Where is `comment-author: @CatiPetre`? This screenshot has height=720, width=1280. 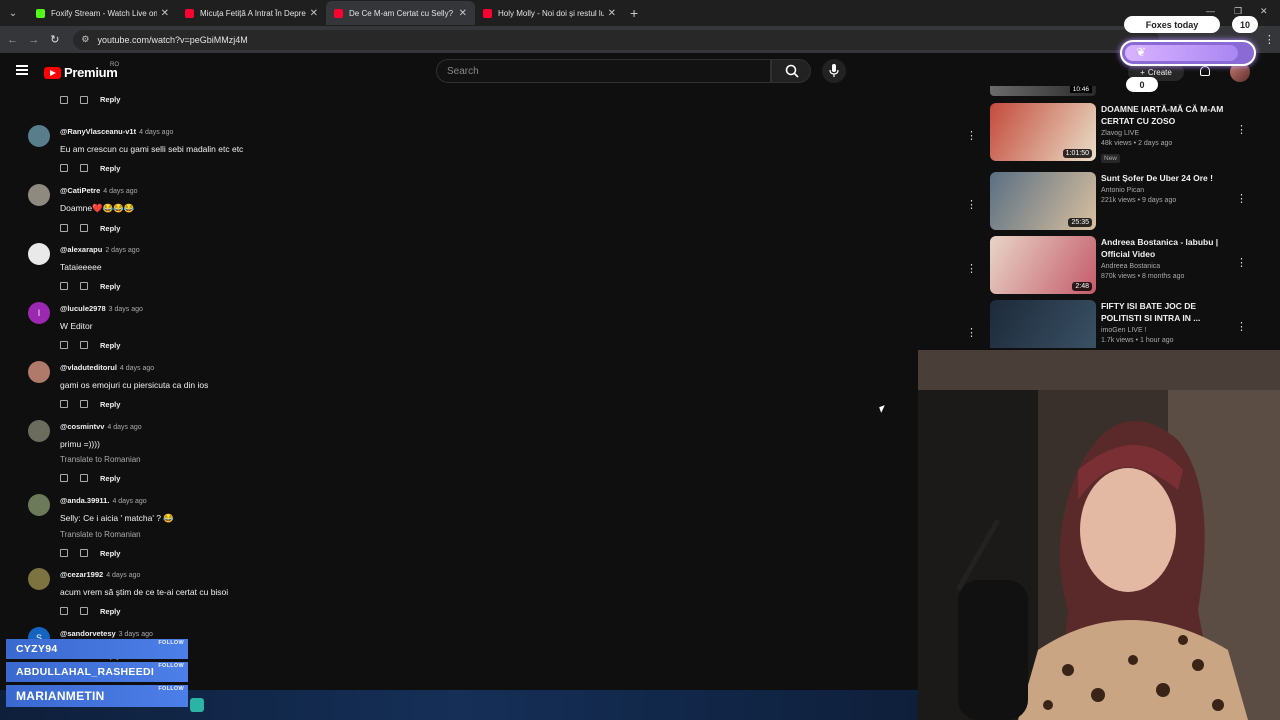
comment-author: @CatiPetre is located at coordinates (80, 190).